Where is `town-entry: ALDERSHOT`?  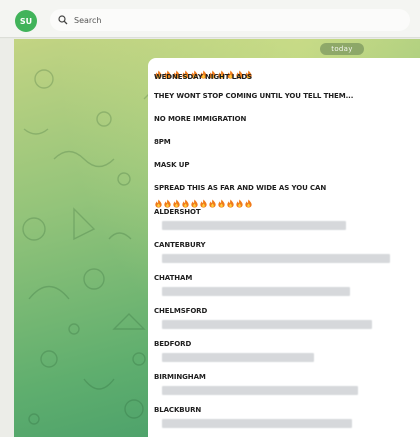 town-entry: ALDERSHOT is located at coordinates (287, 219).